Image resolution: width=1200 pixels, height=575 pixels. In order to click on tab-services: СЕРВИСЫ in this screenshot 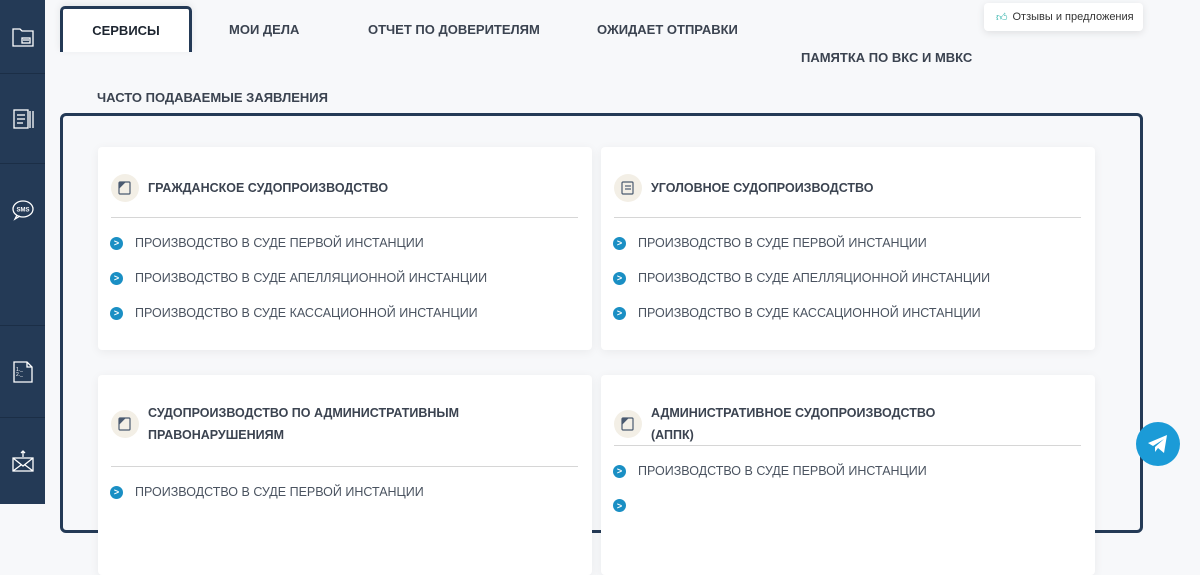, I will do `click(126, 29)`.